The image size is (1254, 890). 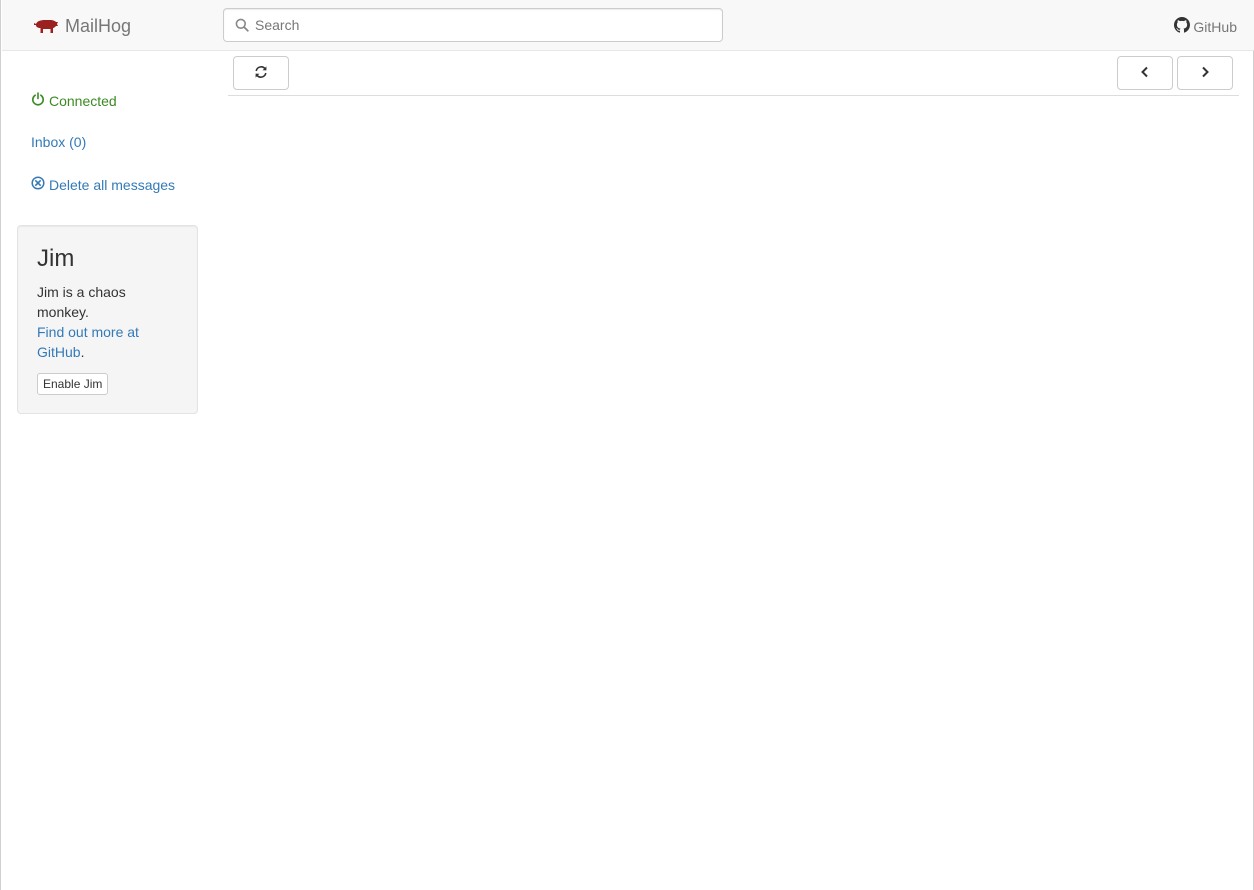 I want to click on delete-all-link: Delete all messages, so click(x=103, y=184).